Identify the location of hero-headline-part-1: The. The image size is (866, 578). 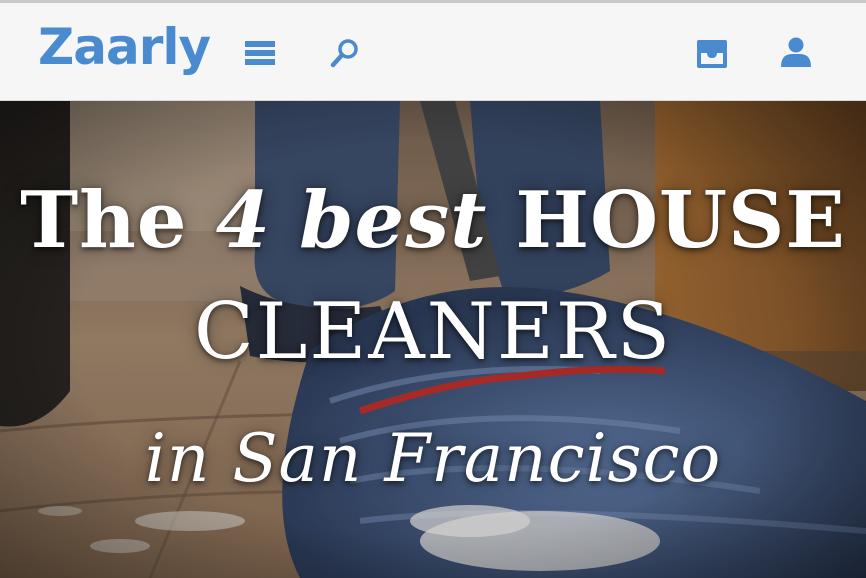
(118, 220).